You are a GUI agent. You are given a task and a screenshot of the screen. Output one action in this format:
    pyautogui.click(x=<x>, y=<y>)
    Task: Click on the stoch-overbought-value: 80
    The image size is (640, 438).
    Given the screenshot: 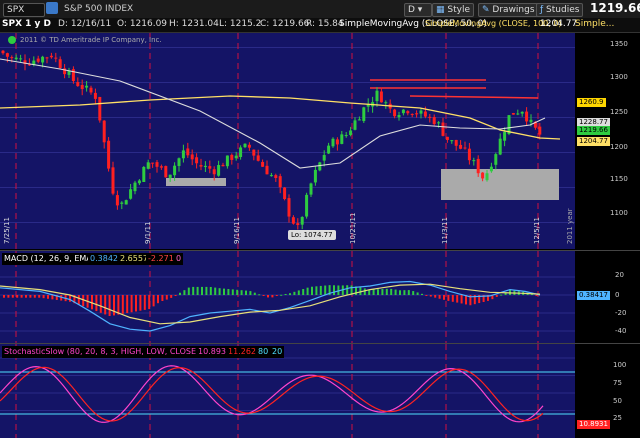 What is the action you would take?
    pyautogui.click(x=263, y=352)
    